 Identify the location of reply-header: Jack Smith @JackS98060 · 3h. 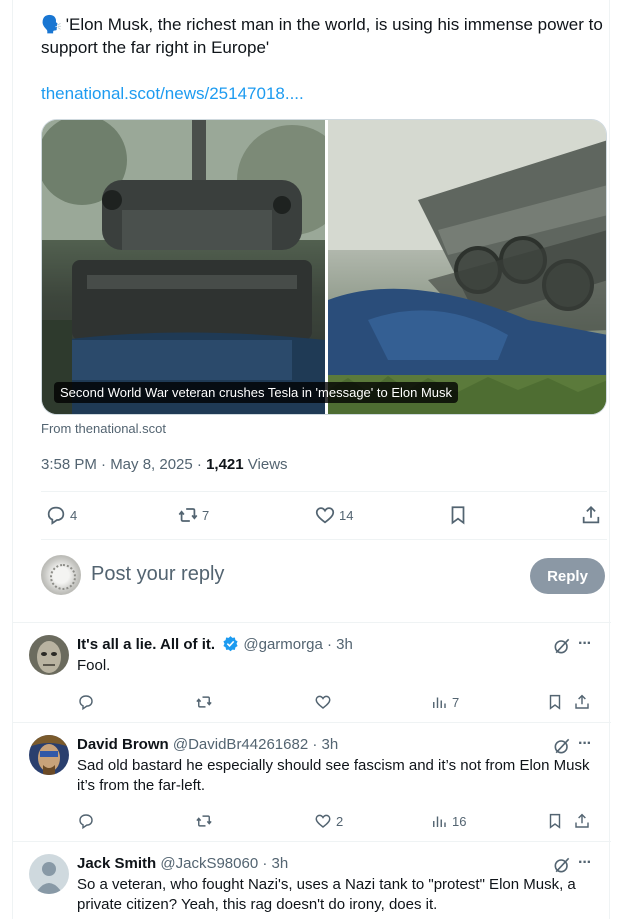
(182, 864).